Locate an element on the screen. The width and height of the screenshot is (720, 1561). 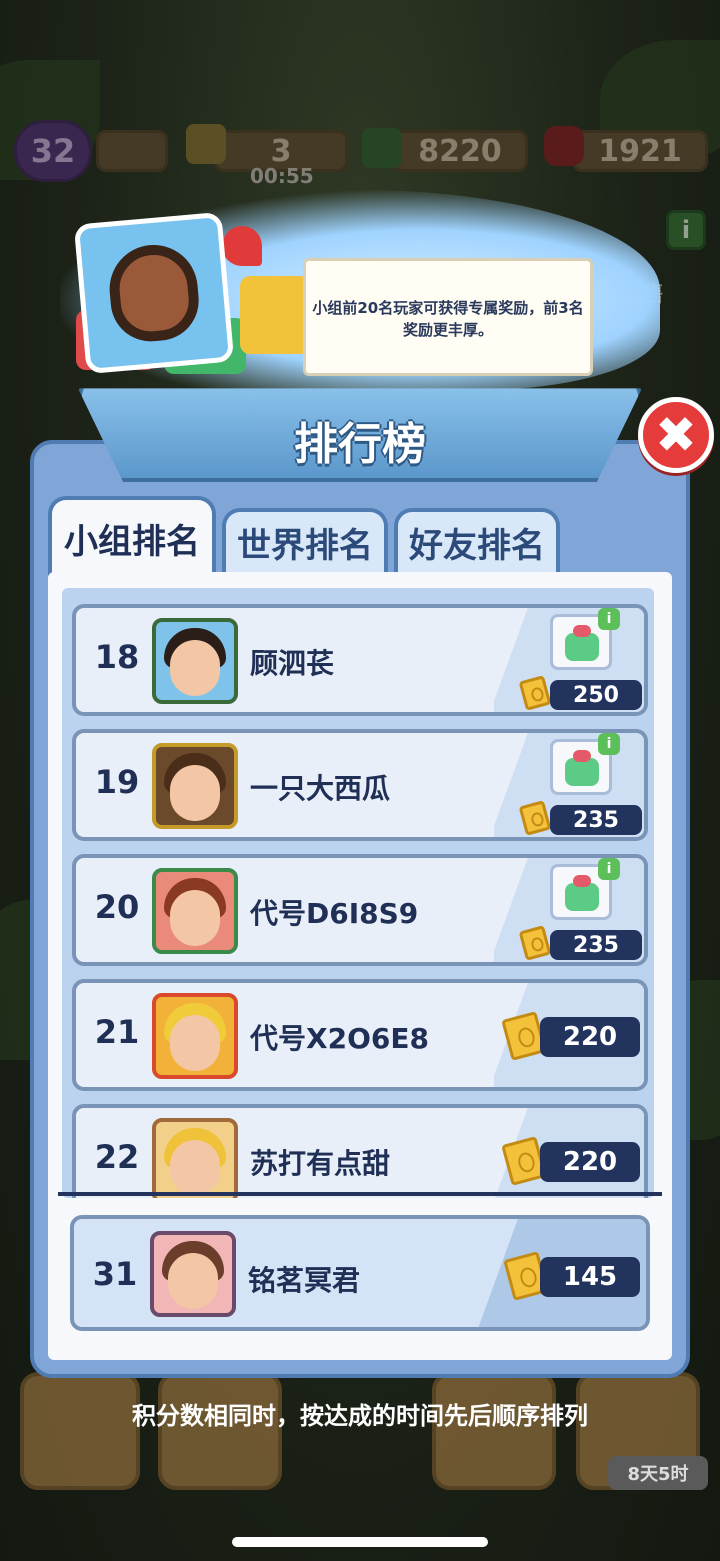
page-title: 排行榜 is located at coordinates (360, 444).